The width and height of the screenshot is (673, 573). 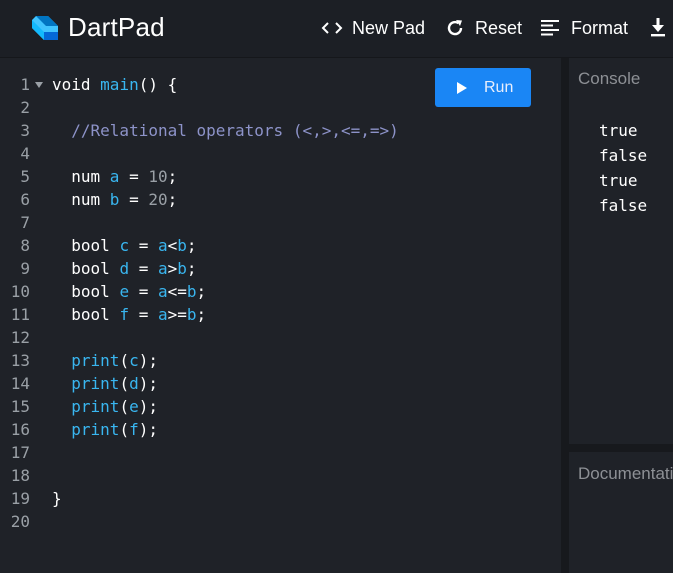 What do you see at coordinates (499, 27) in the screenshot?
I see `reset-label: Reset` at bounding box center [499, 27].